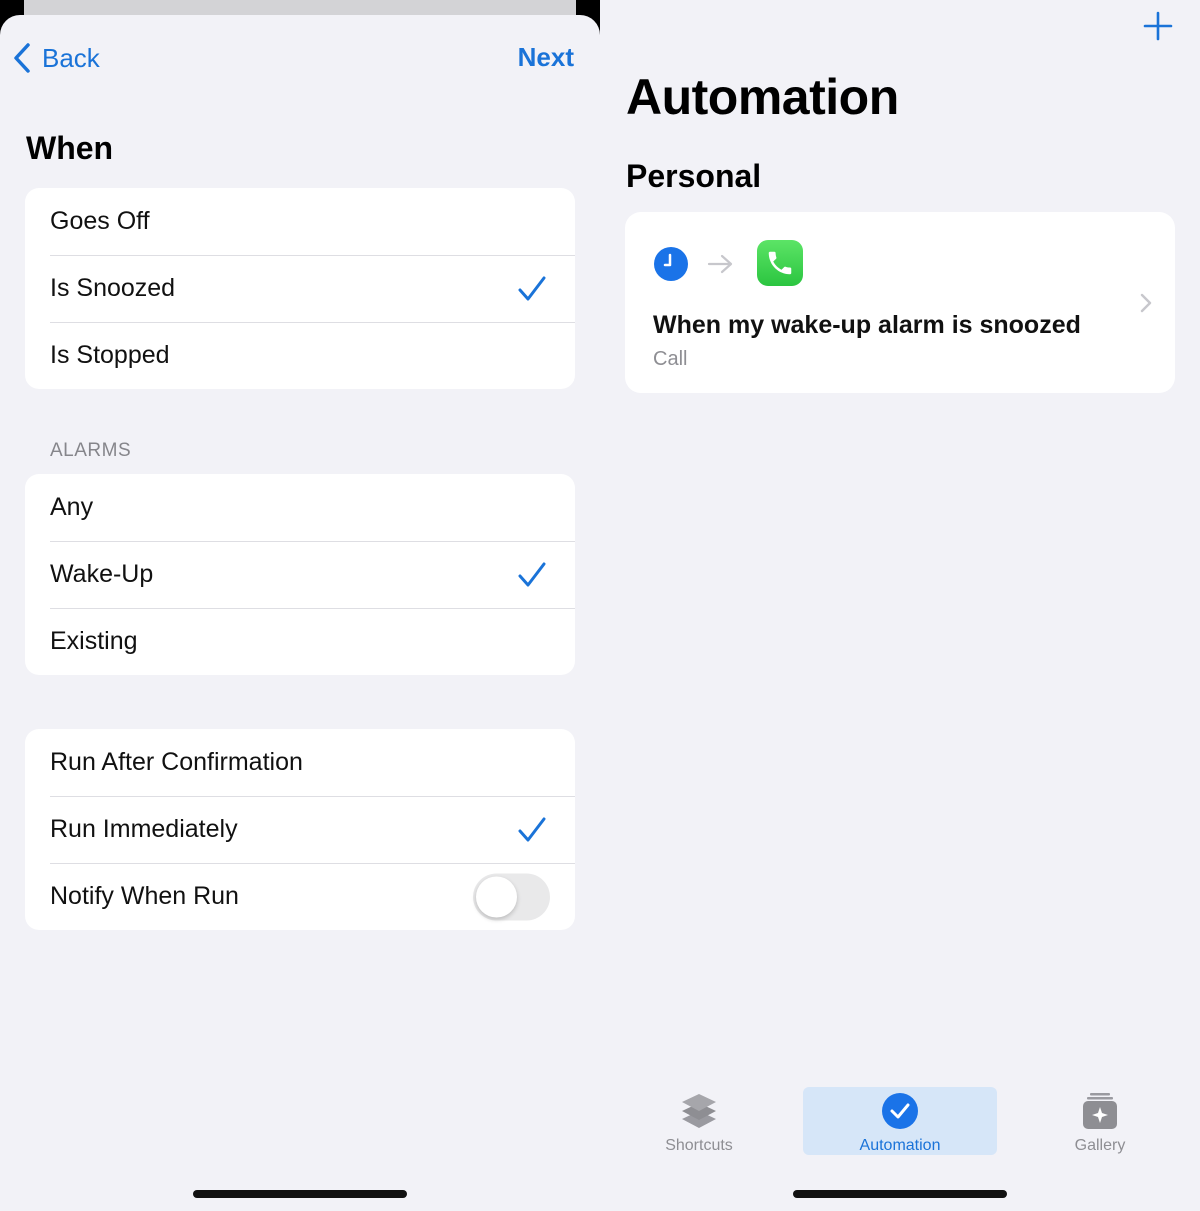 This screenshot has height=1211, width=1200. I want to click on option-label: Run Immediately, so click(144, 829).